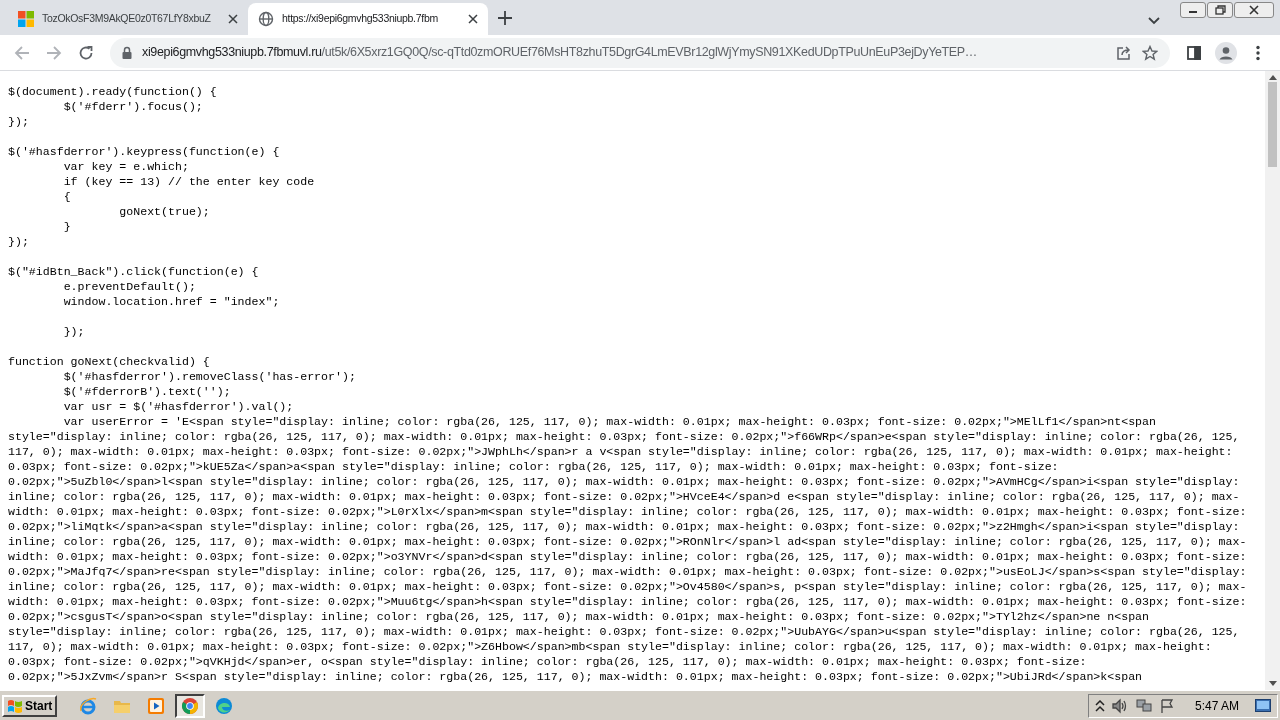 This screenshot has width=1280, height=720. What do you see at coordinates (164, 211) in the screenshot?
I see `code-line: goNext(true);` at bounding box center [164, 211].